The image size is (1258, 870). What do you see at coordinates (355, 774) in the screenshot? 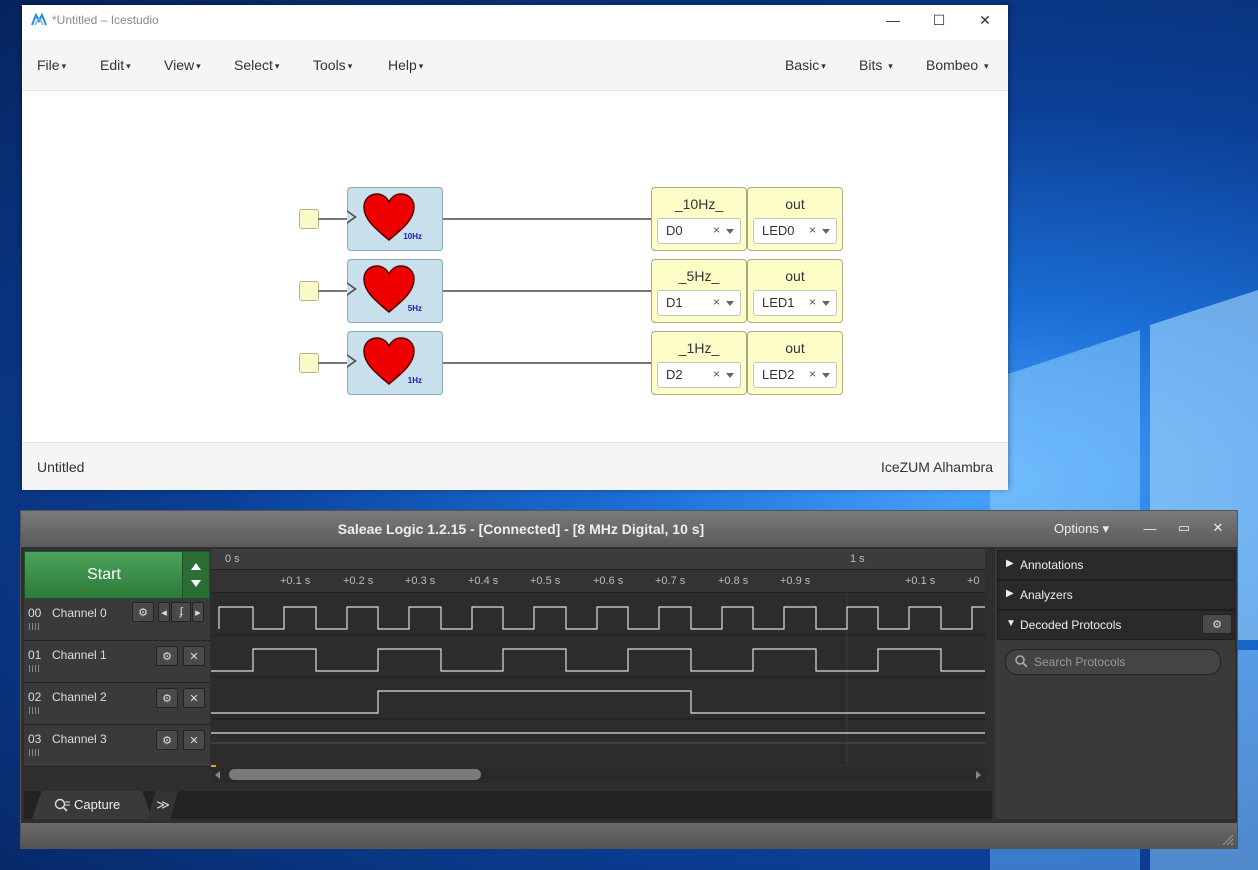
I see `scrollbar-thumb` at bounding box center [355, 774].